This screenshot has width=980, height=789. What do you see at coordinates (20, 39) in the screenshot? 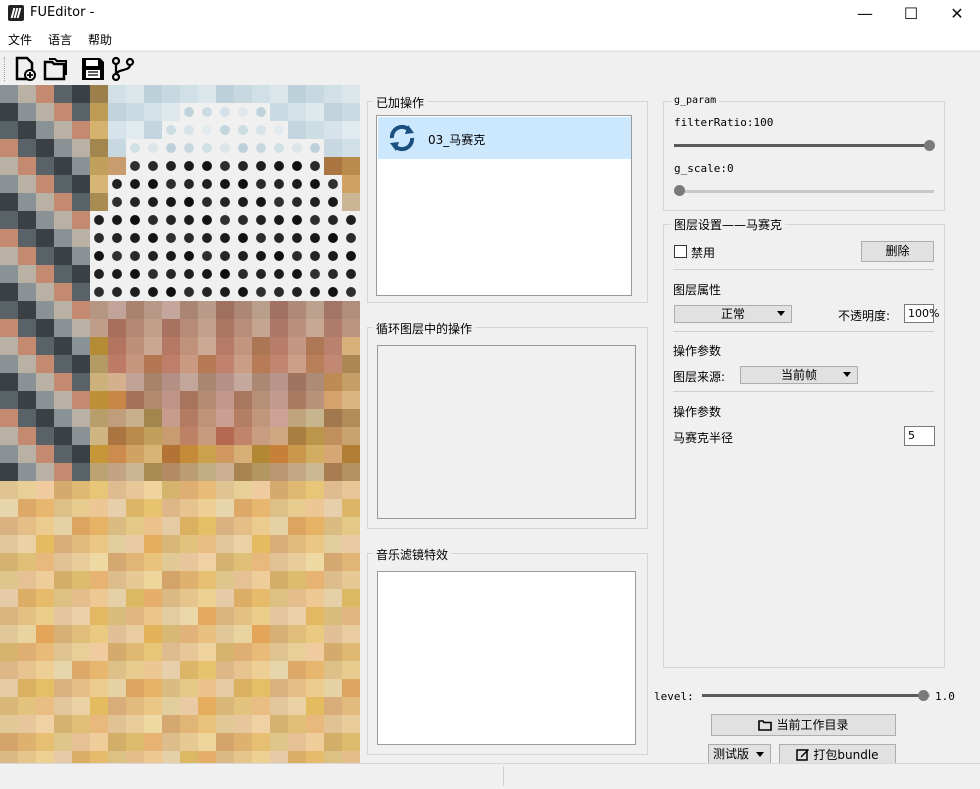
I see `menu-file: 文件` at bounding box center [20, 39].